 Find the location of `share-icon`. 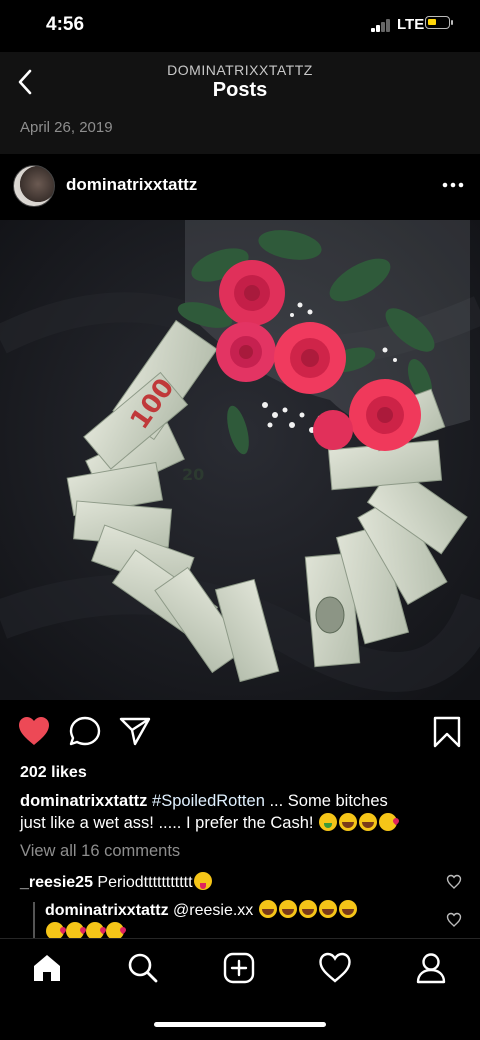

share-icon is located at coordinates (135, 731).